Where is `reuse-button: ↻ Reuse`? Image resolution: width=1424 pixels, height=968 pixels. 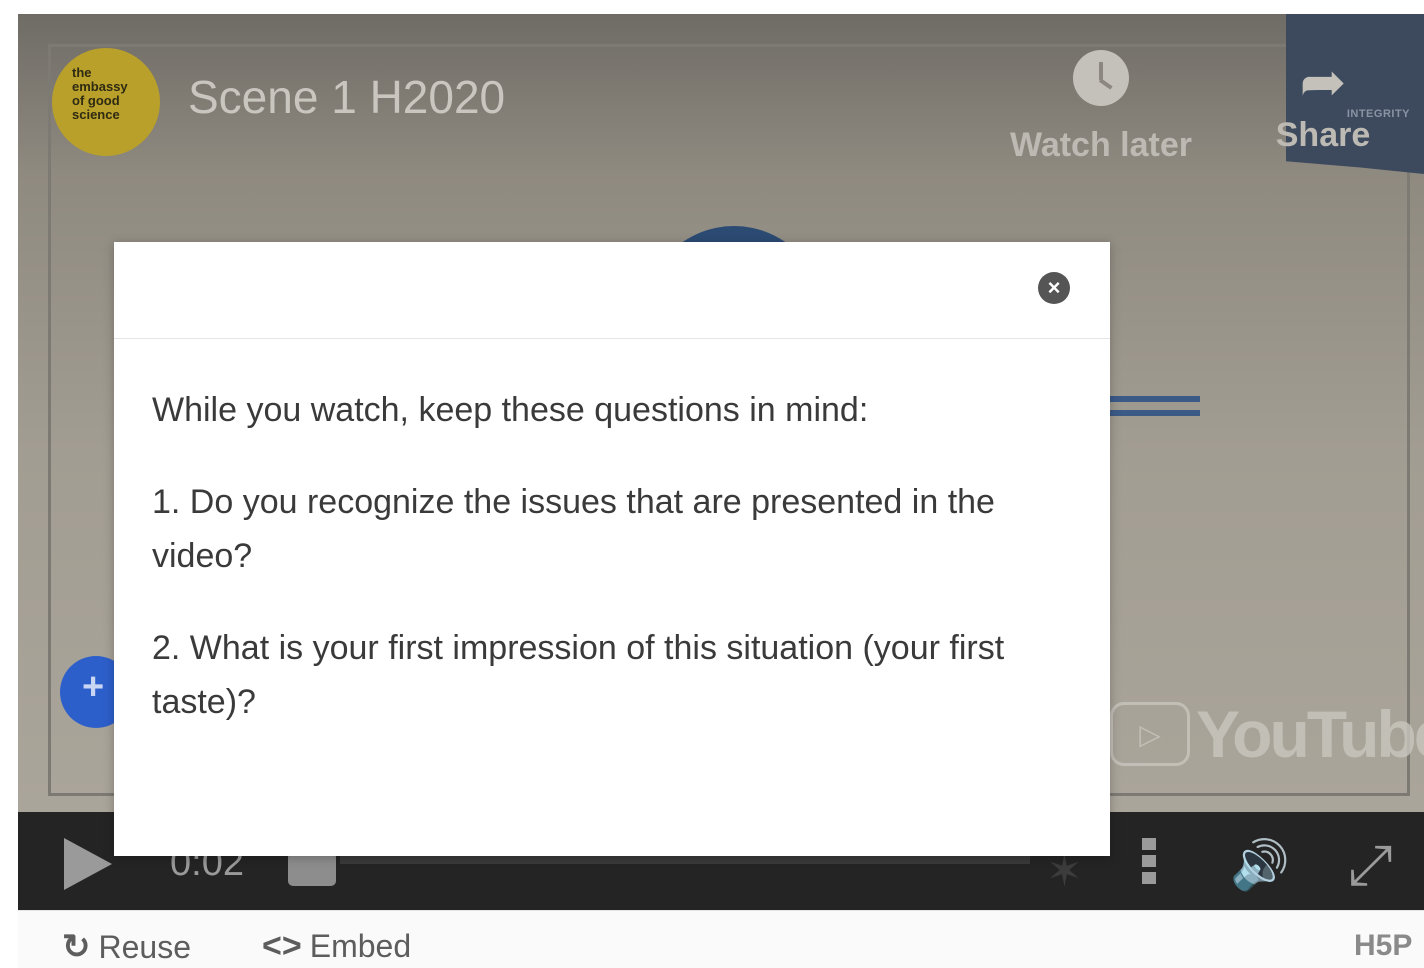 reuse-button: ↻ Reuse is located at coordinates (126, 947).